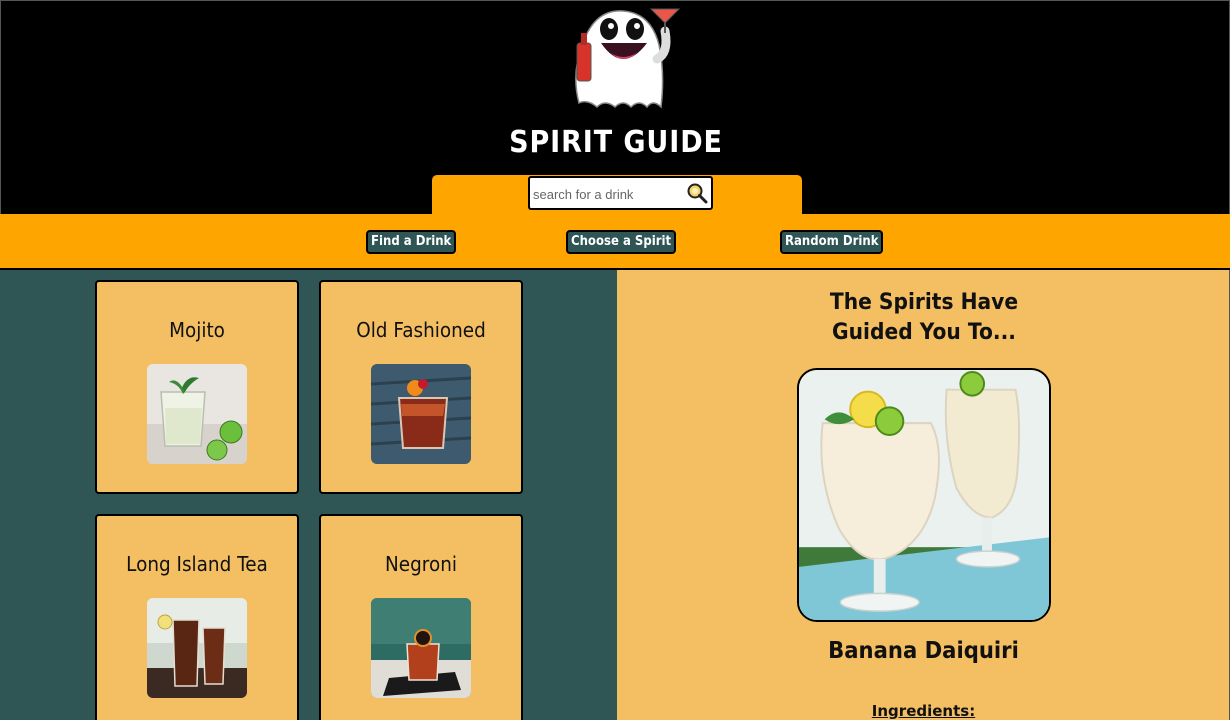  What do you see at coordinates (421, 564) in the screenshot?
I see `drink-card-title: Negroni` at bounding box center [421, 564].